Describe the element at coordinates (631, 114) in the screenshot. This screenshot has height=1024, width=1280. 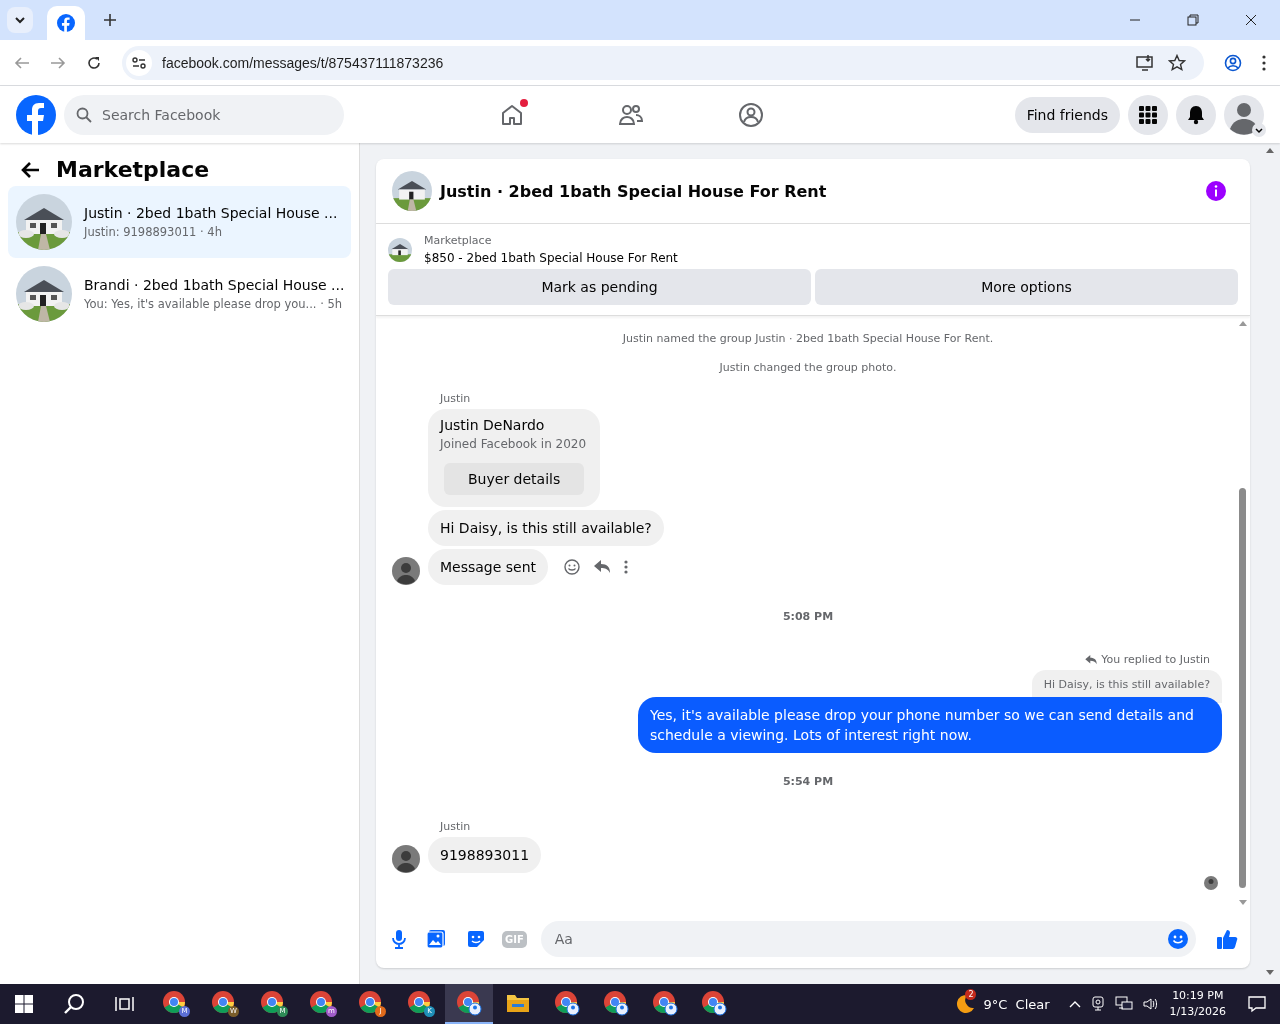
I see `friends-icon` at that location.